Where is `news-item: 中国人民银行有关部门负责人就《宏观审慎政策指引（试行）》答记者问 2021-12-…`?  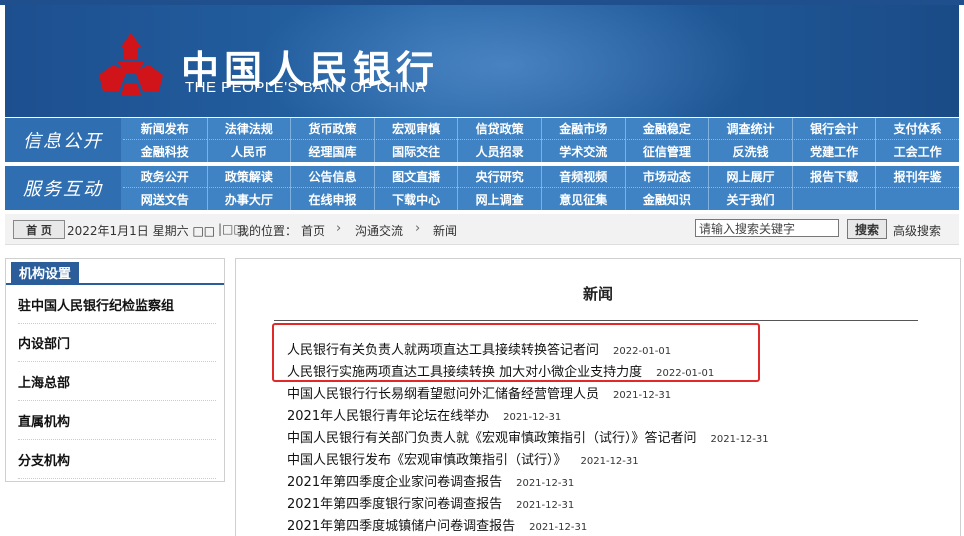 news-item: 中国人民银行有关部门负责人就《宏观审慎政策指引（试行）》答记者问 2021-12-… is located at coordinates (528, 436).